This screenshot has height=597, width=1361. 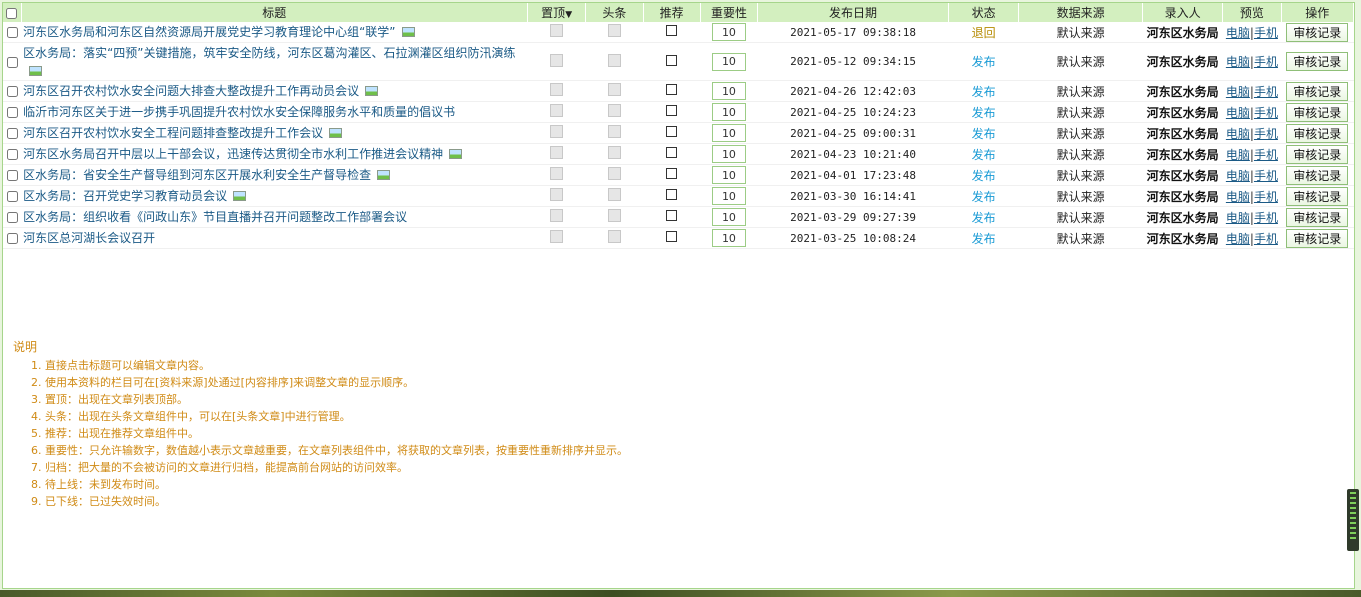 I want to click on col-title: 标题, so click(x=275, y=12).